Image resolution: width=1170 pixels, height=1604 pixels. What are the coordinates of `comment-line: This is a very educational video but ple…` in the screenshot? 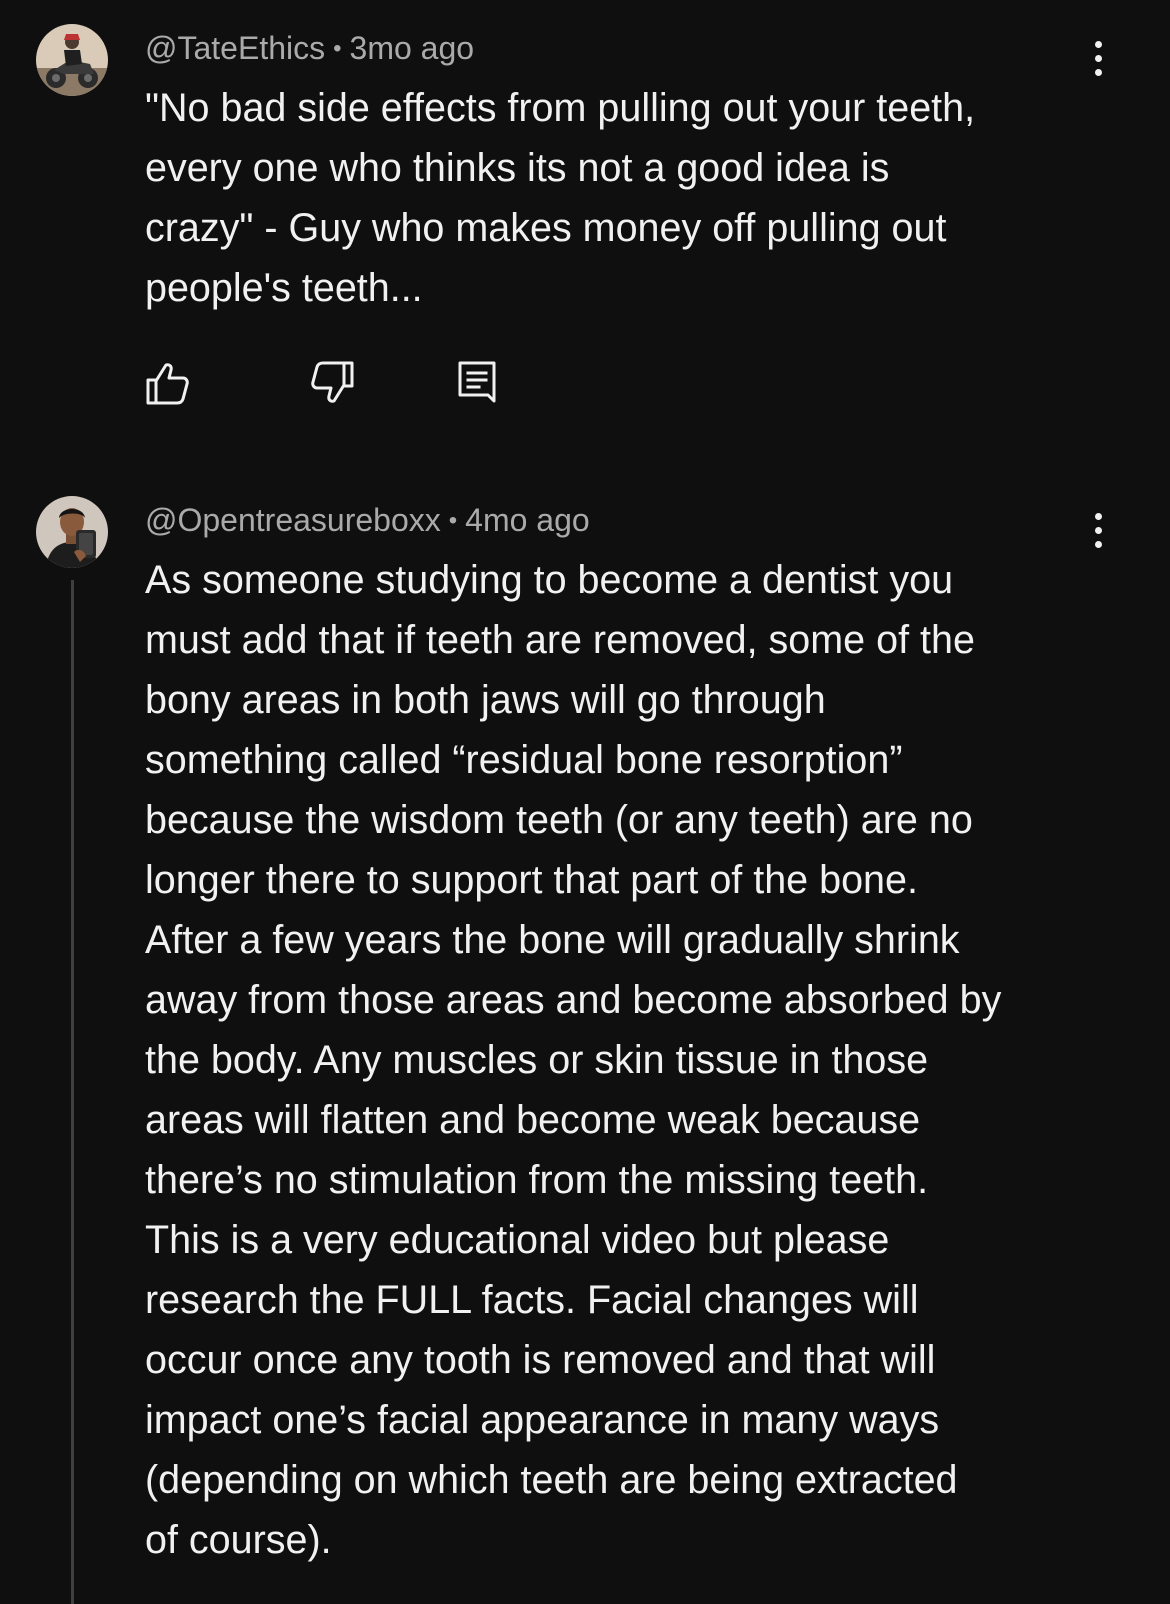 It's located at (517, 1240).